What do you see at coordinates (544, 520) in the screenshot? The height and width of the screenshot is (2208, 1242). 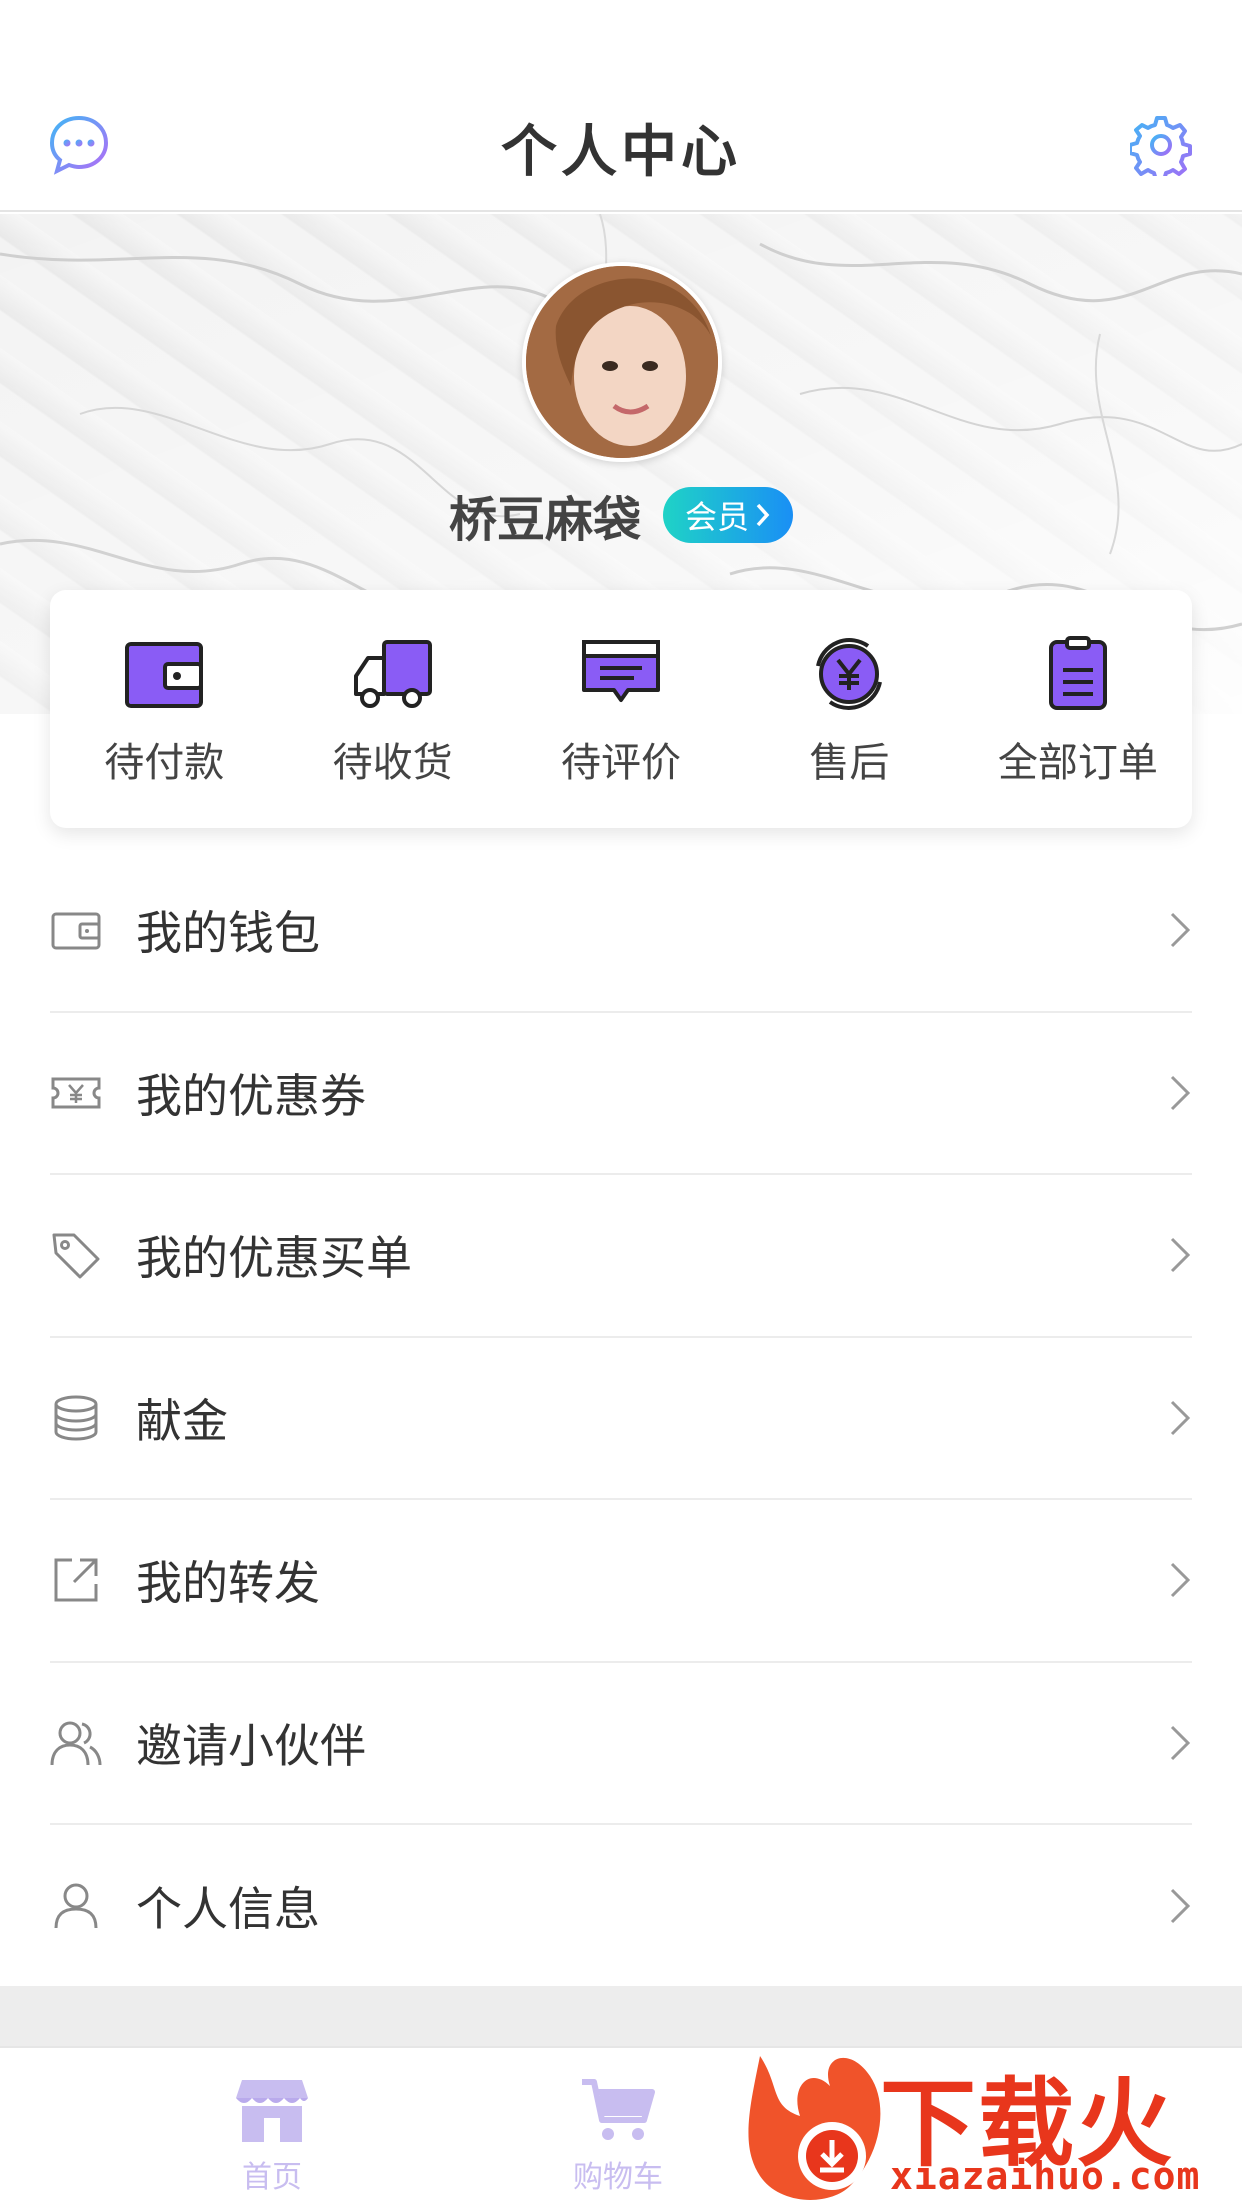 I see `user-name: 桥豆麻袋` at bounding box center [544, 520].